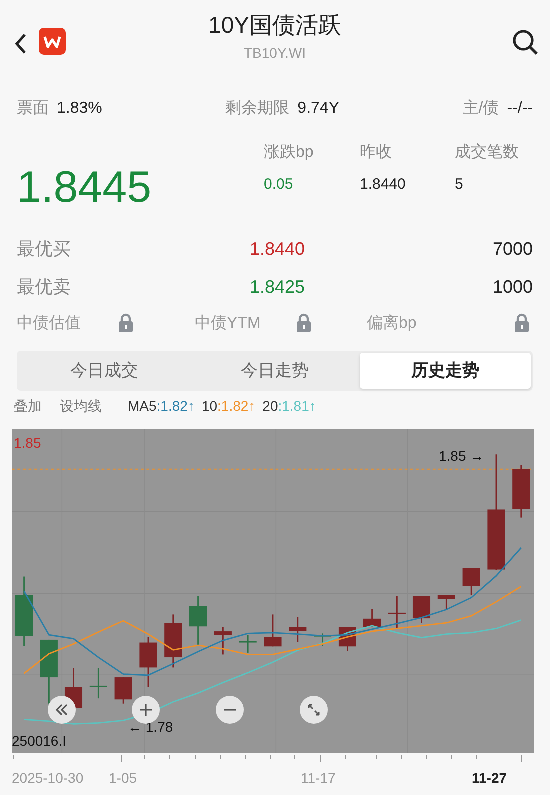  Describe the element at coordinates (104, 371) in the screenshot. I see `tab: 今日成交` at that location.